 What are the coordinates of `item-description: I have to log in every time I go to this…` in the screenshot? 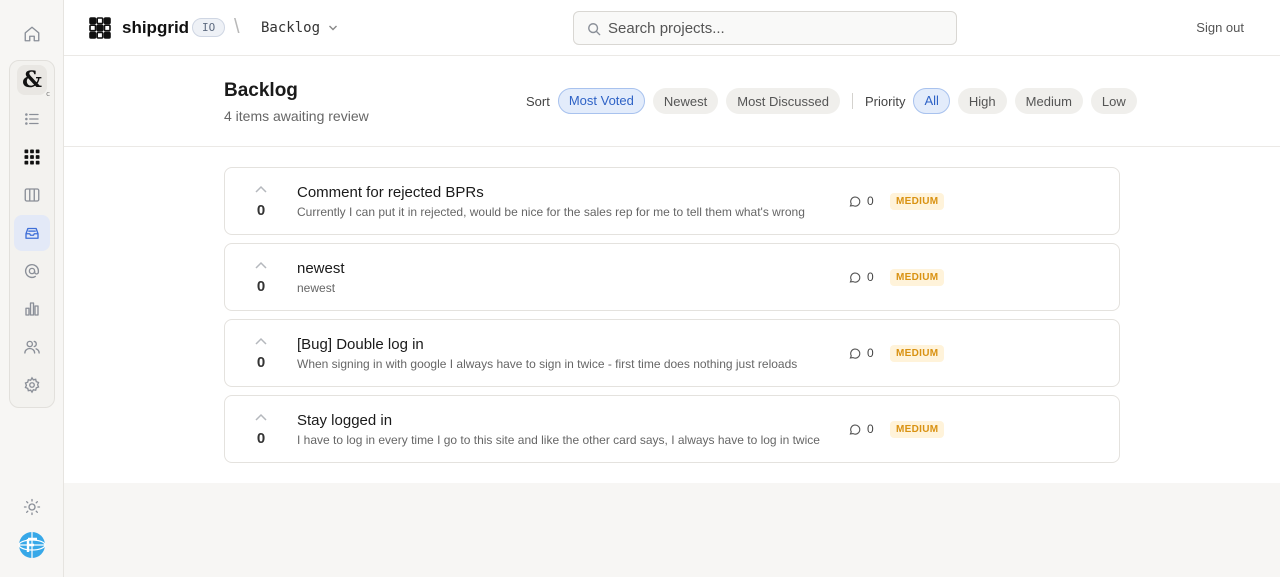 It's located at (558, 440).